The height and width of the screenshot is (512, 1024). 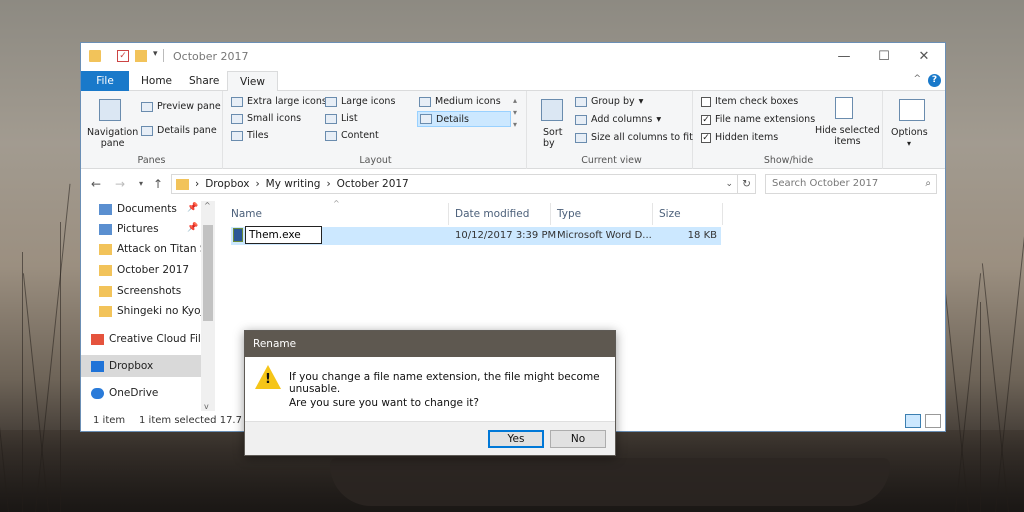 I want to click on column-type: Type, so click(x=602, y=214).